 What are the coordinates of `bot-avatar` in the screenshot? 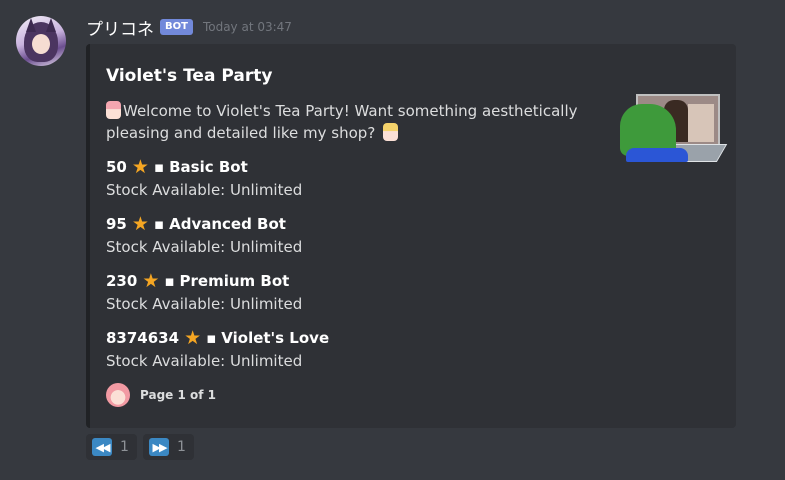 It's located at (41, 41).